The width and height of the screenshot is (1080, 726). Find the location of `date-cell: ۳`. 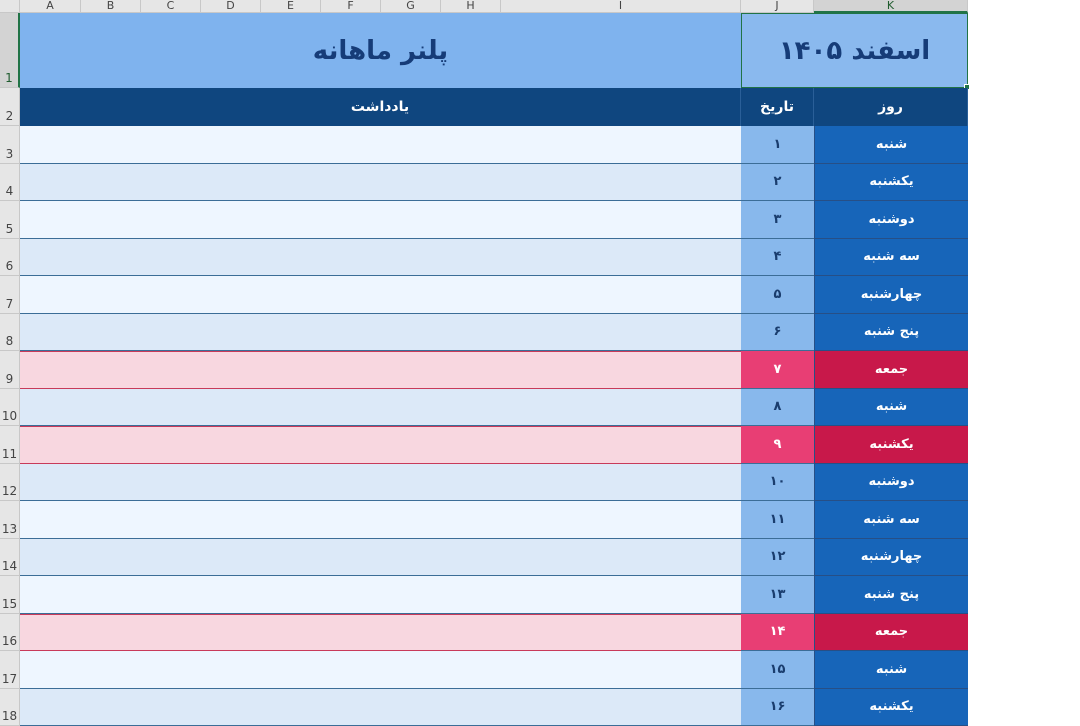

date-cell: ۳ is located at coordinates (777, 220).